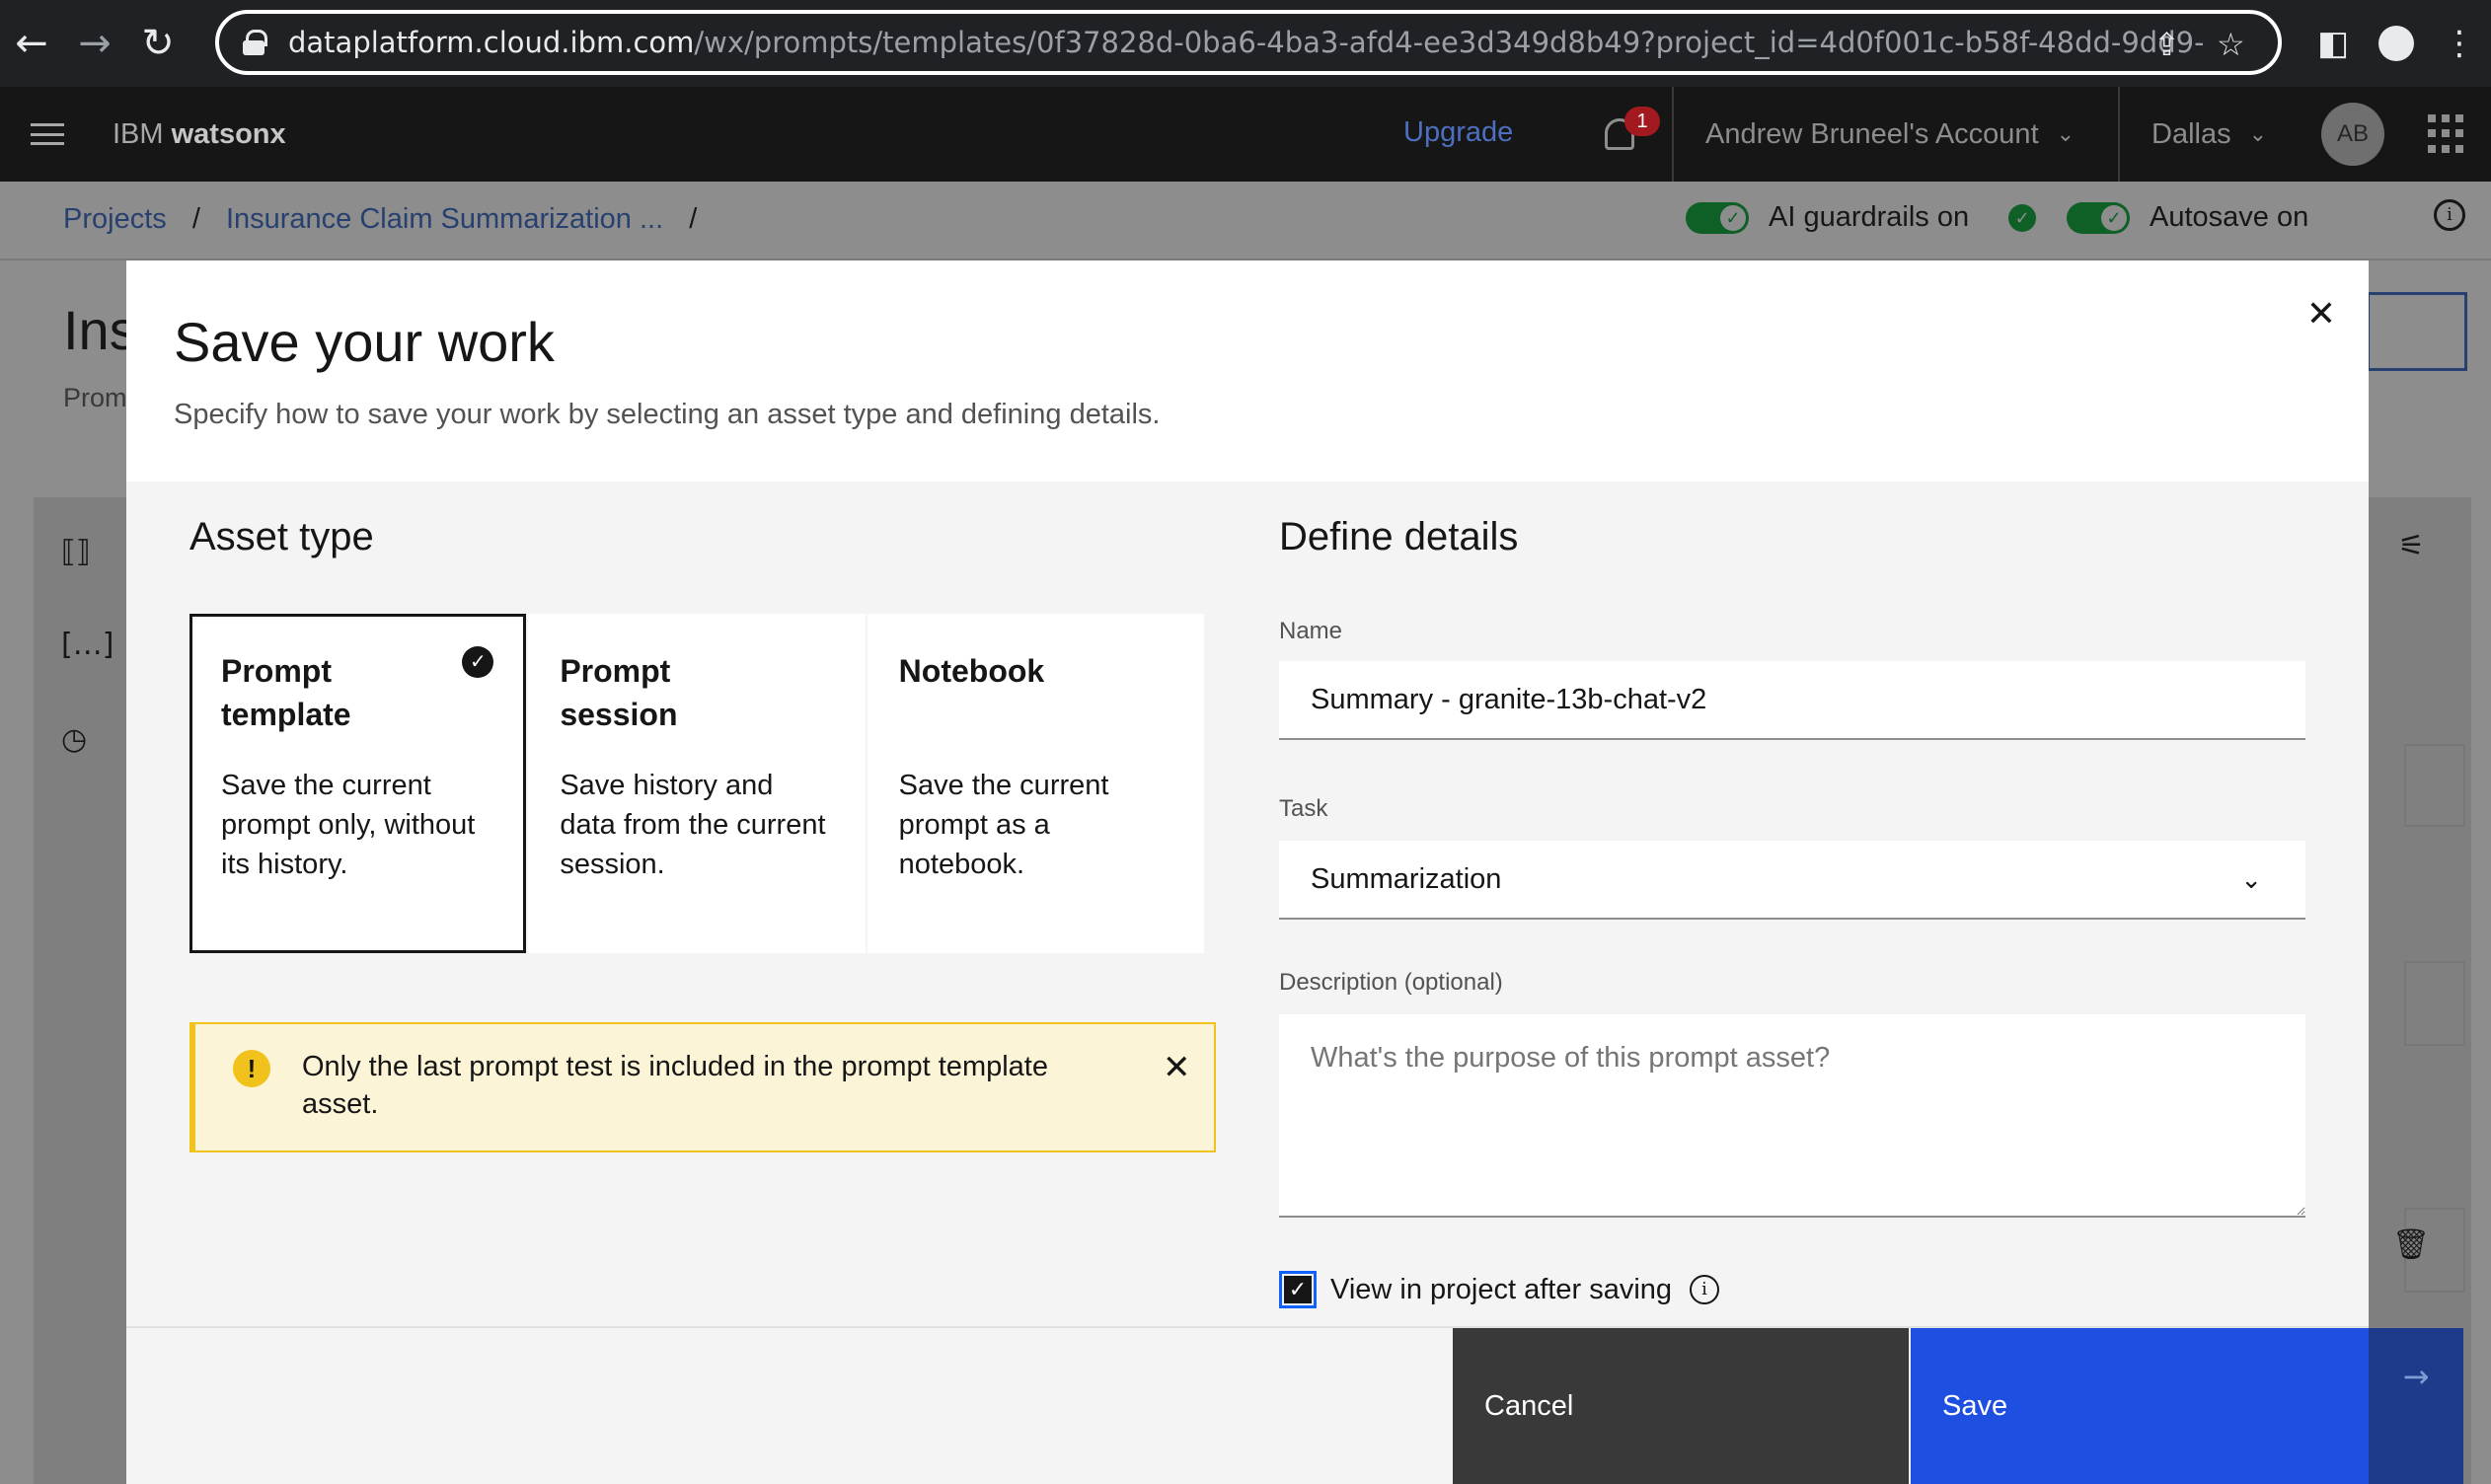 The width and height of the screenshot is (2491, 1484). What do you see at coordinates (281, 536) in the screenshot?
I see `asset-type-heading: Asset type` at bounding box center [281, 536].